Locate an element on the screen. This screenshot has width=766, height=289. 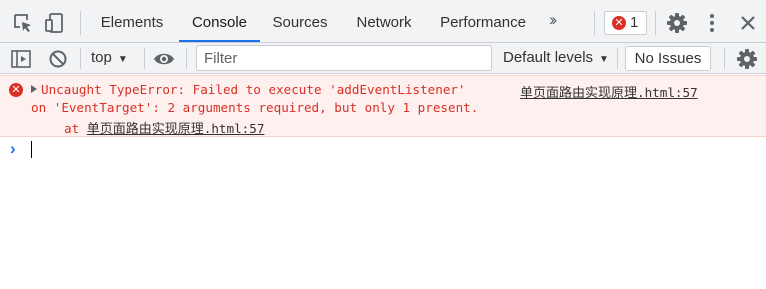
filter-input is located at coordinates (344, 58).